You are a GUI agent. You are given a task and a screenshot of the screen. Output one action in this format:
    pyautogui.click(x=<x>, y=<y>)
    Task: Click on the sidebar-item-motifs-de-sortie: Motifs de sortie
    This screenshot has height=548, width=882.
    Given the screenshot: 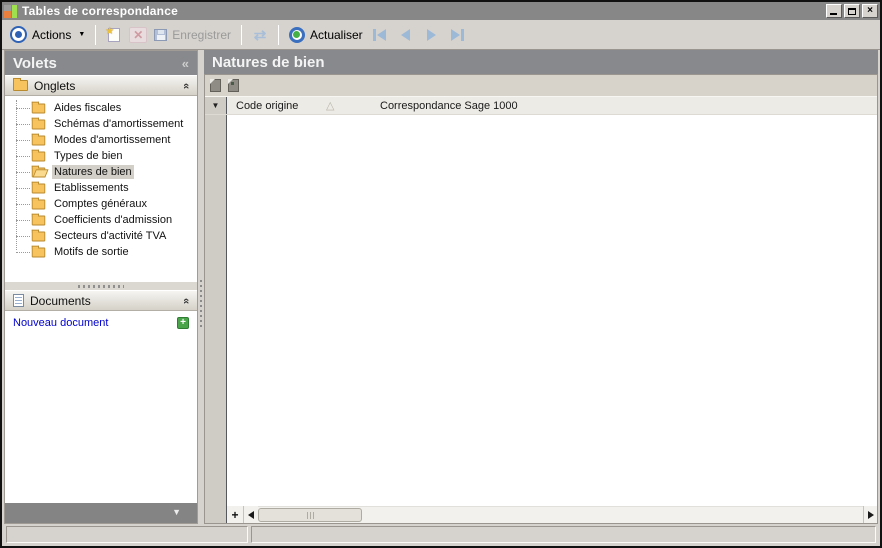 What is the action you would take?
    pyautogui.click(x=101, y=252)
    